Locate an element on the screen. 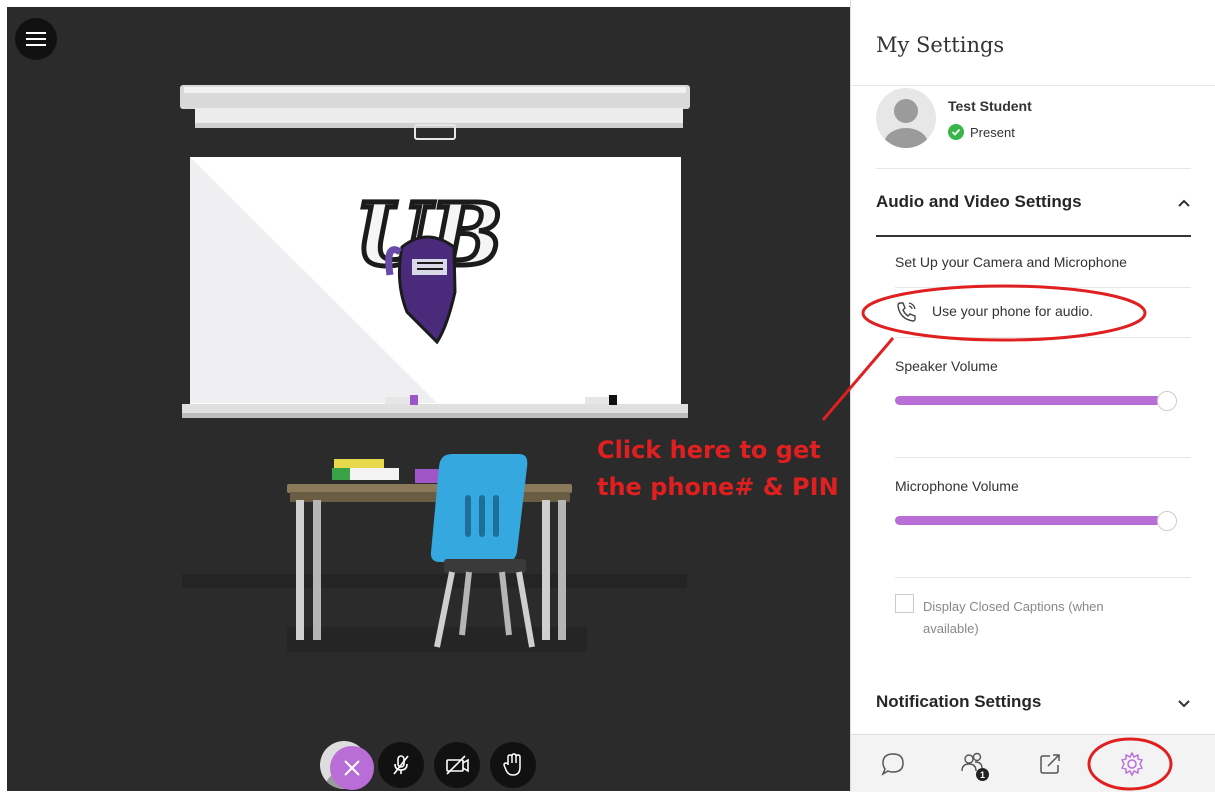  panel-header-divider is located at coordinates (1033, 85).